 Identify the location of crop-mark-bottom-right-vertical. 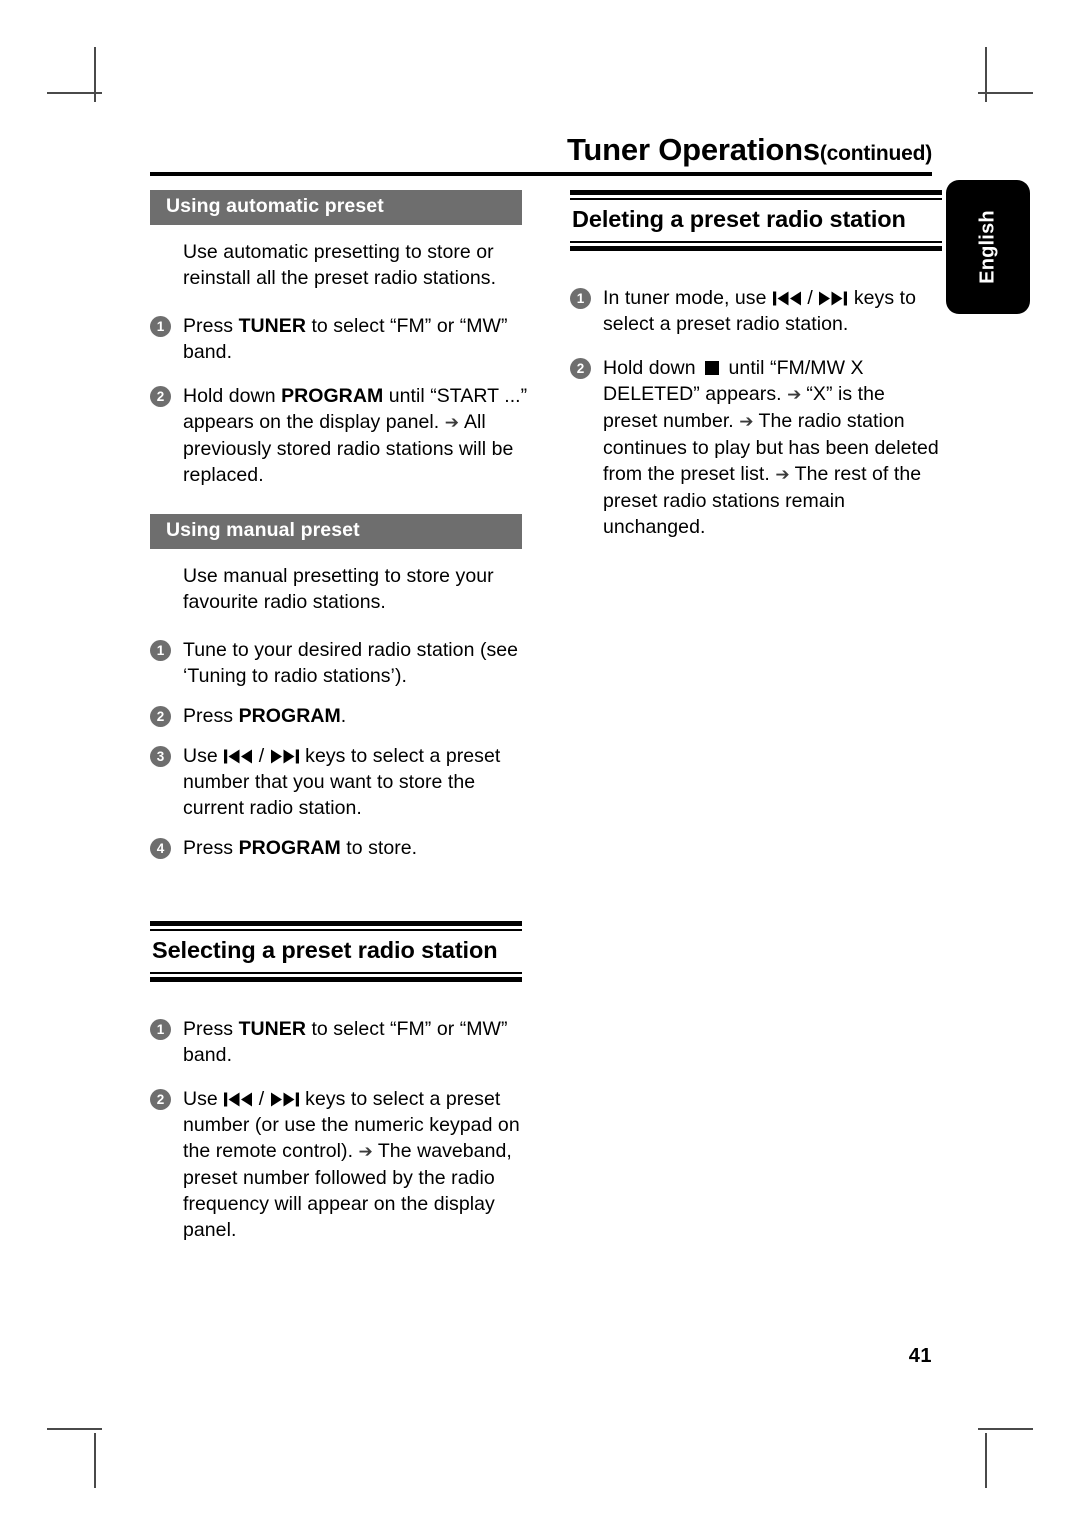
(986, 1460).